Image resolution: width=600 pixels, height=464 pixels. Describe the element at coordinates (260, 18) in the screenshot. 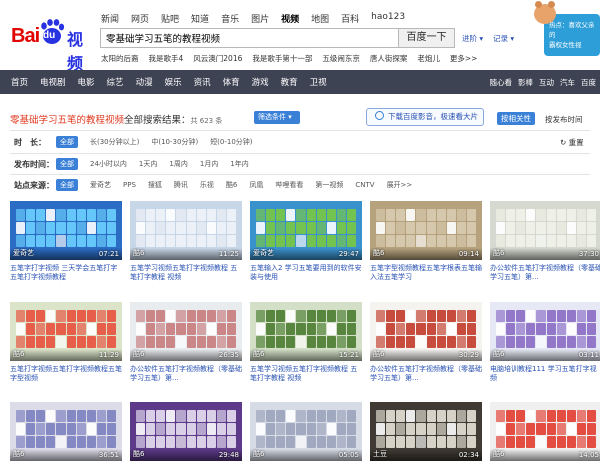

I see `top-nav-item: 图片` at that location.